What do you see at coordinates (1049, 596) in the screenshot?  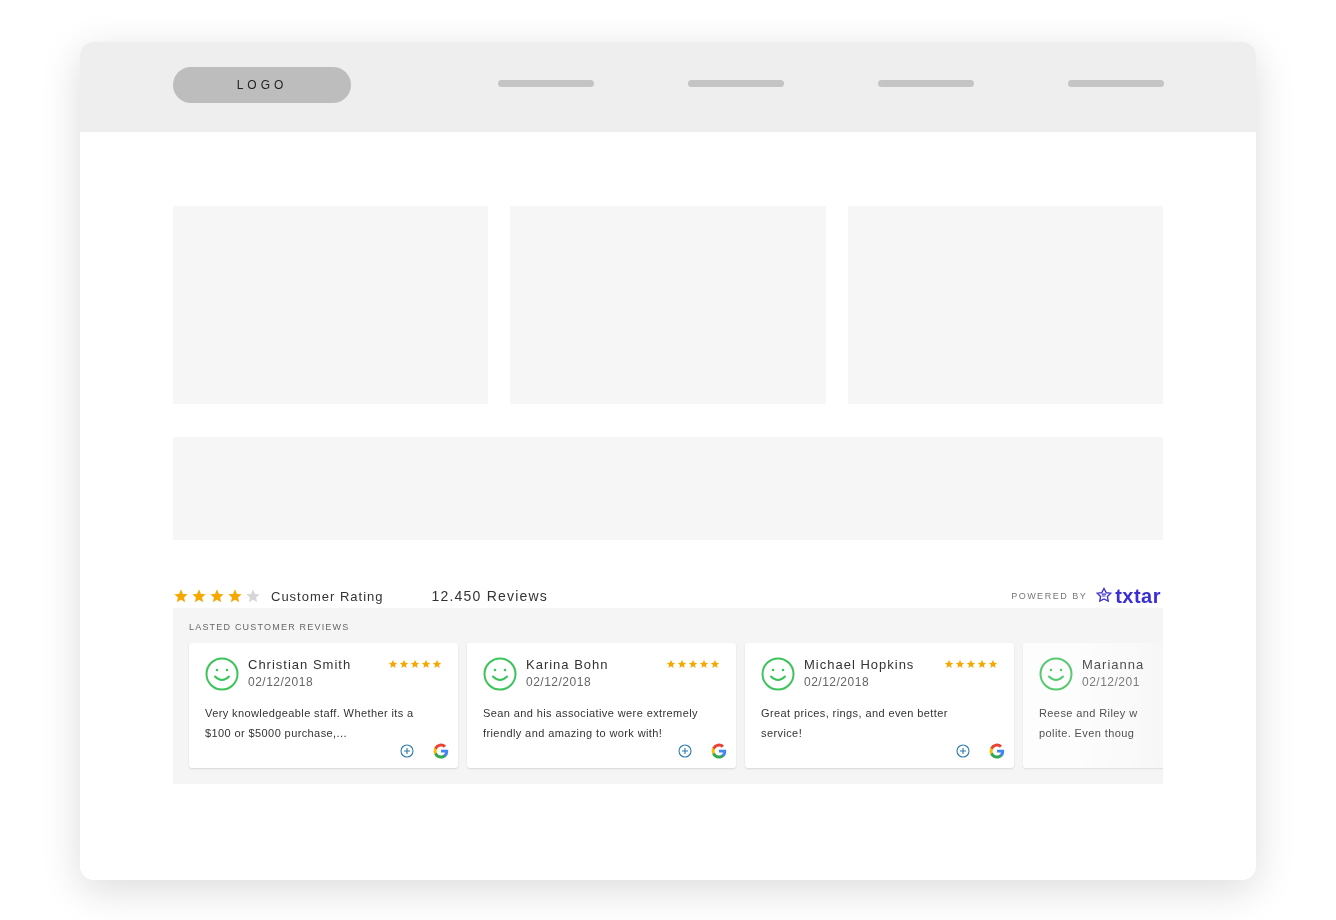 I see `powered-by-label: POWERED BY` at bounding box center [1049, 596].